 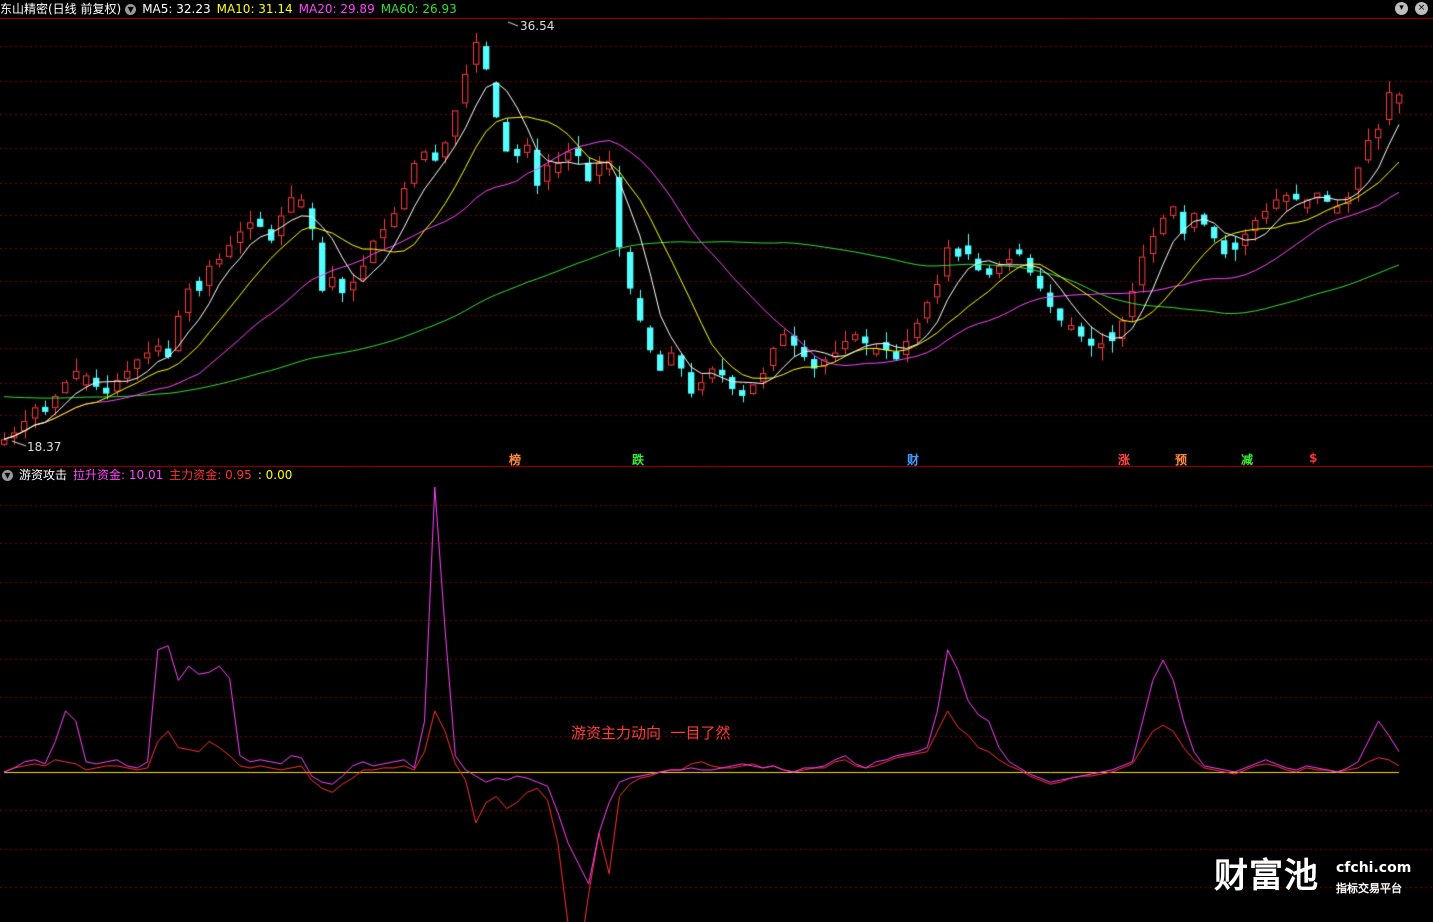 I want to click on chart-title: 东山精密(日线 前复权), so click(x=61, y=9).